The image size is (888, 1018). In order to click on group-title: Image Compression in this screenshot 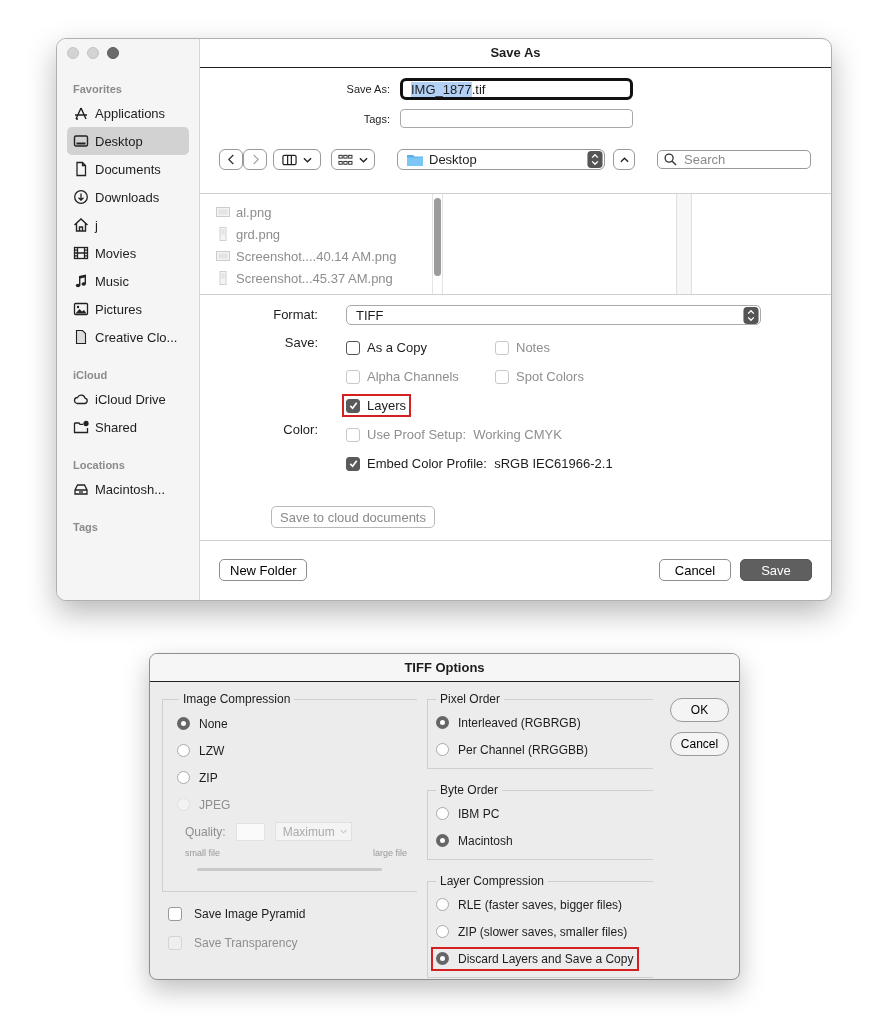, I will do `click(237, 699)`.